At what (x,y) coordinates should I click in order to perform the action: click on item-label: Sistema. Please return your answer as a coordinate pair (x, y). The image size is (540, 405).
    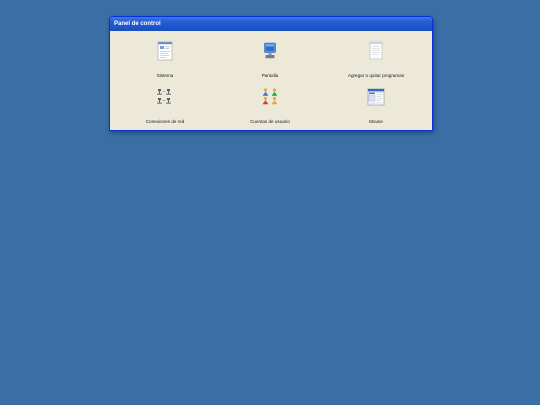
    Looking at the image, I should click on (165, 75).